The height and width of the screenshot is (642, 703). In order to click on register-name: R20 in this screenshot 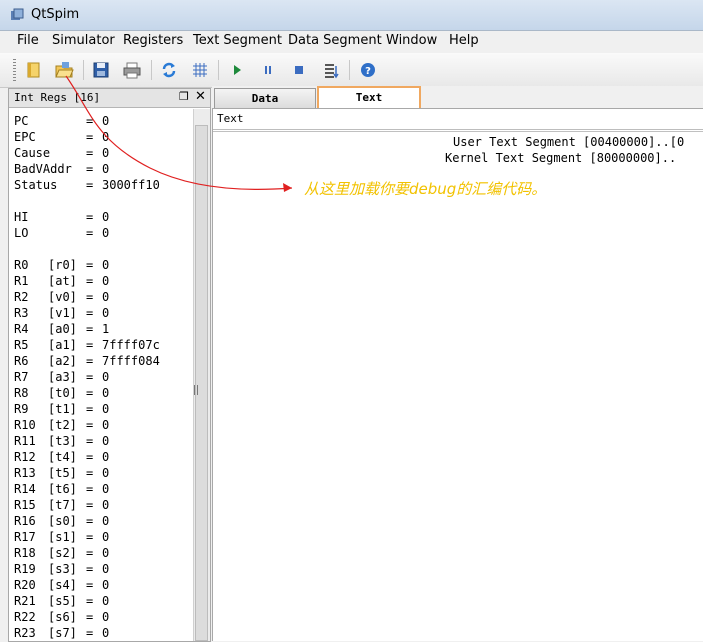, I will do `click(25, 585)`.